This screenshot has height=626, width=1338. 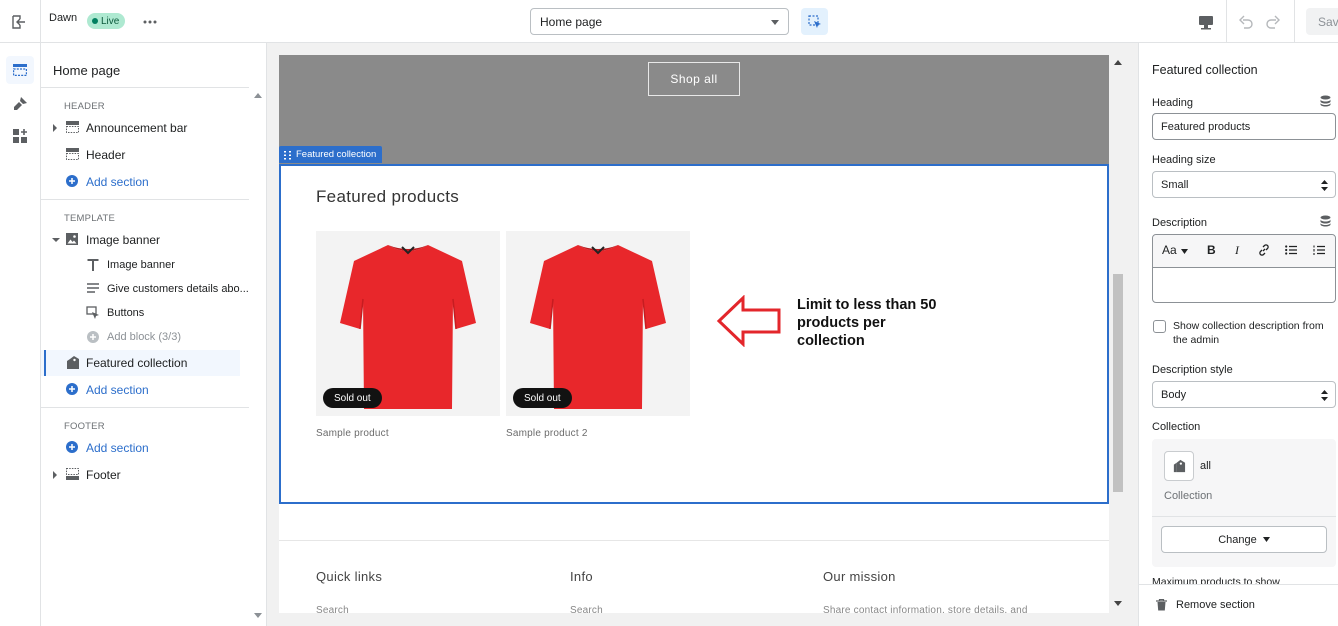 What do you see at coordinates (93, 289) in the screenshot?
I see `text-paragraph-icon` at bounding box center [93, 289].